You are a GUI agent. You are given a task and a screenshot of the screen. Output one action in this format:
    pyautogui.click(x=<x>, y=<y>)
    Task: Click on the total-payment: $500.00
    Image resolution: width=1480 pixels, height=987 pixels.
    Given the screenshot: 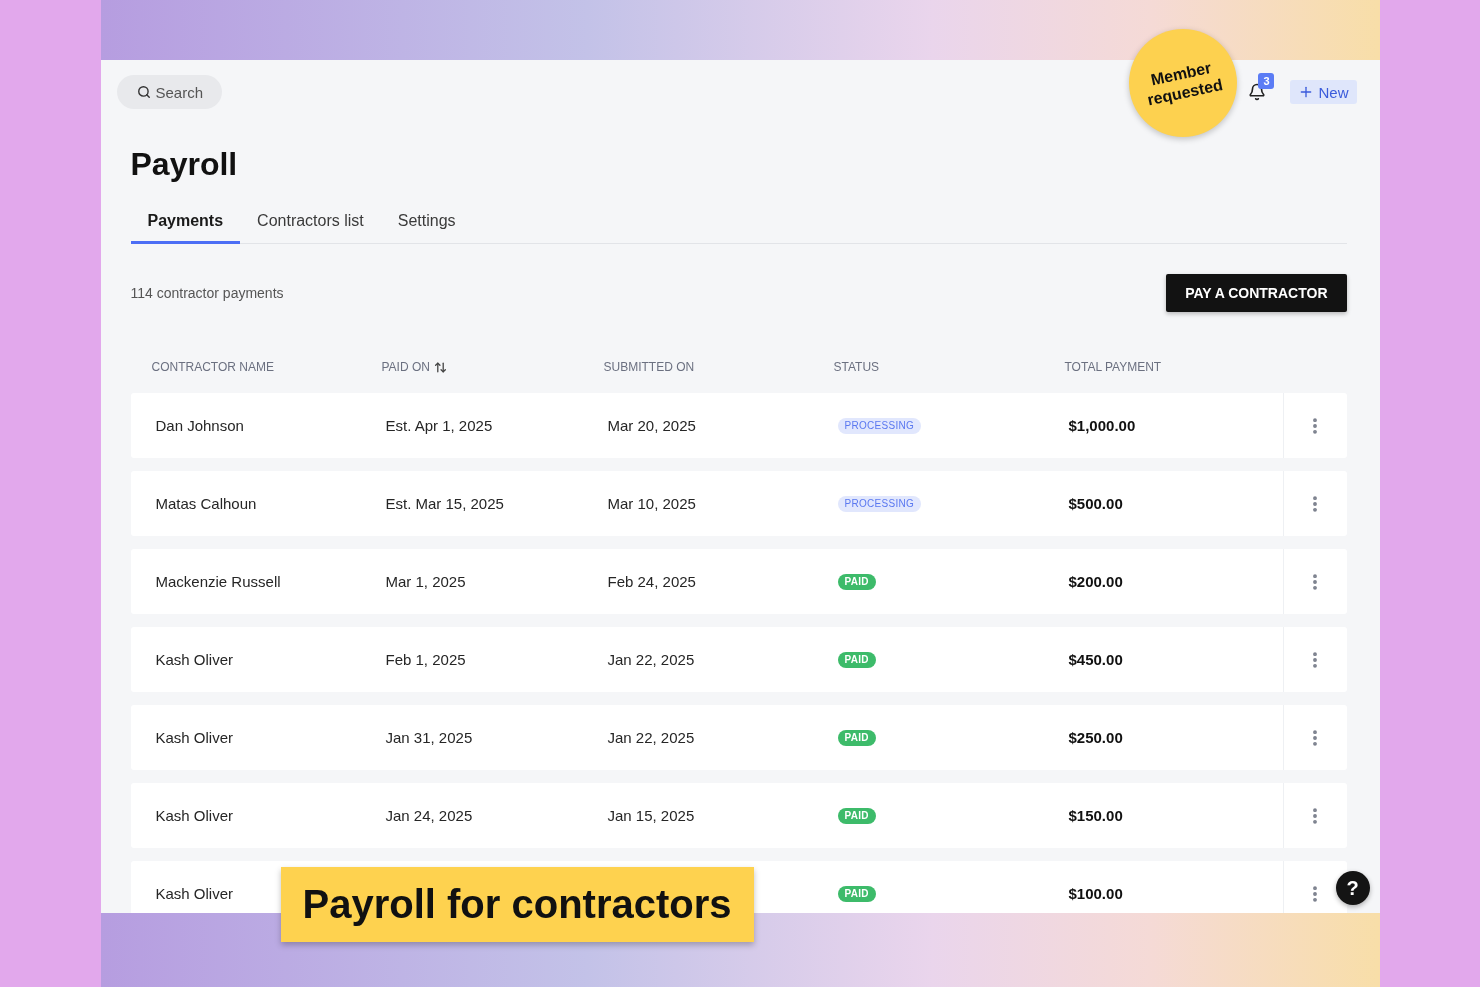 What is the action you would take?
    pyautogui.click(x=1095, y=503)
    